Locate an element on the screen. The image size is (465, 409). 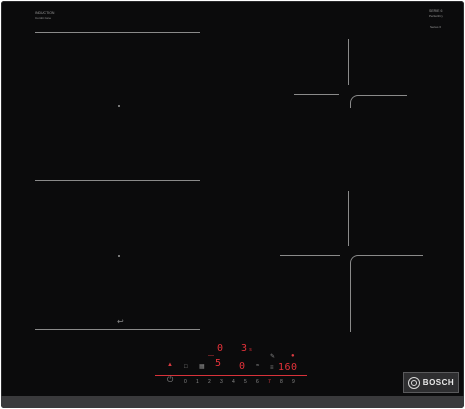
right-bottom-zone-vline is located at coordinates (348, 218).